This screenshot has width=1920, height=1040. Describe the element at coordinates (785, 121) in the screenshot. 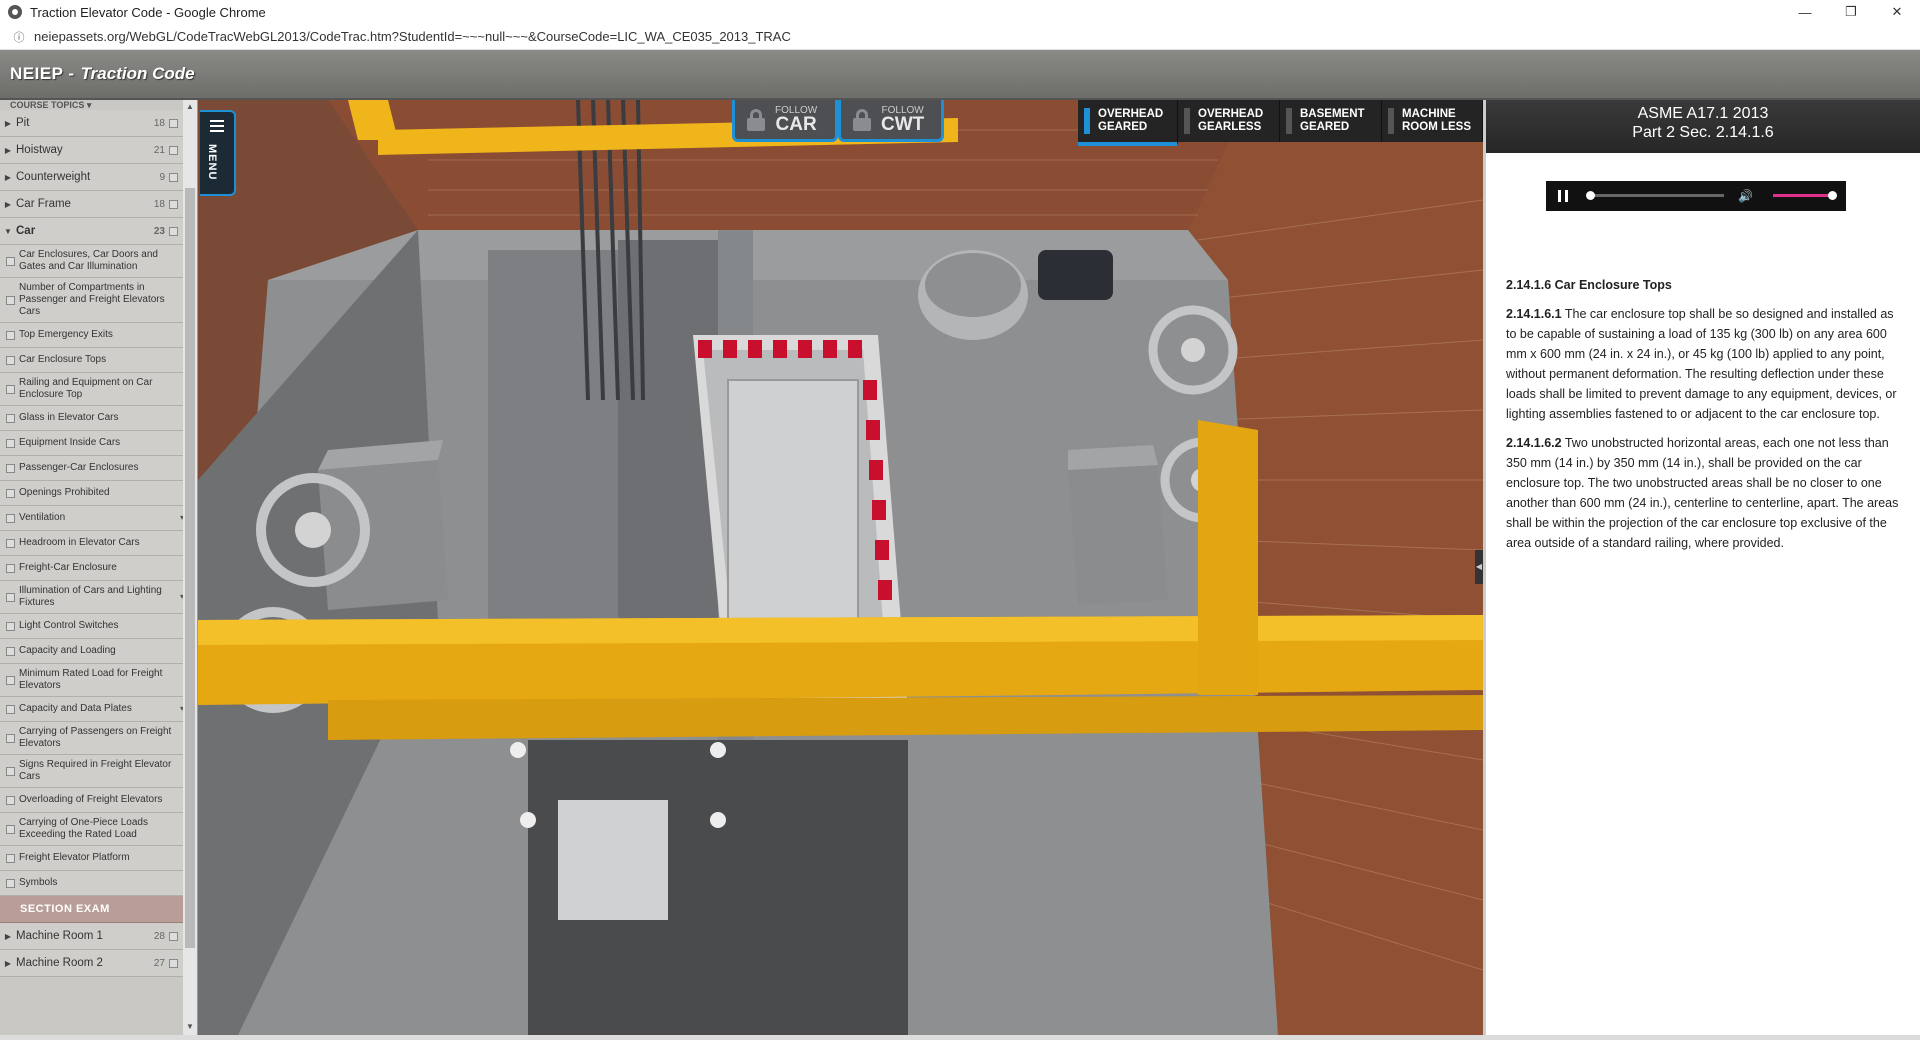

I see `follow-car-button: FOLLOW CAR` at that location.